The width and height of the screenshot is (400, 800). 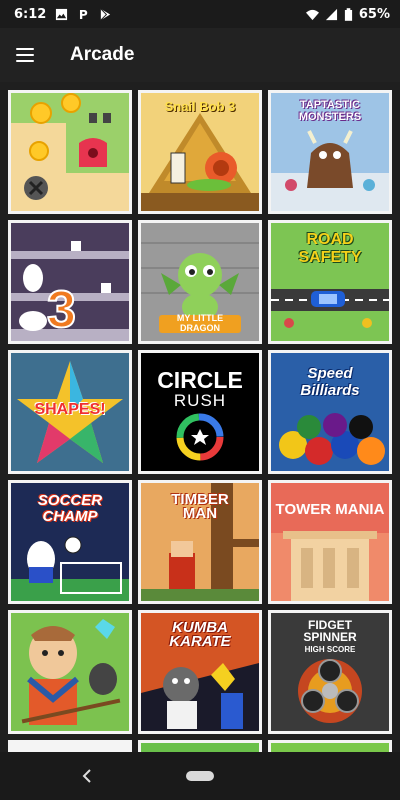 What do you see at coordinates (330, 412) in the screenshot?
I see `game-tile-speed-billiards: Speed Billiards` at bounding box center [330, 412].